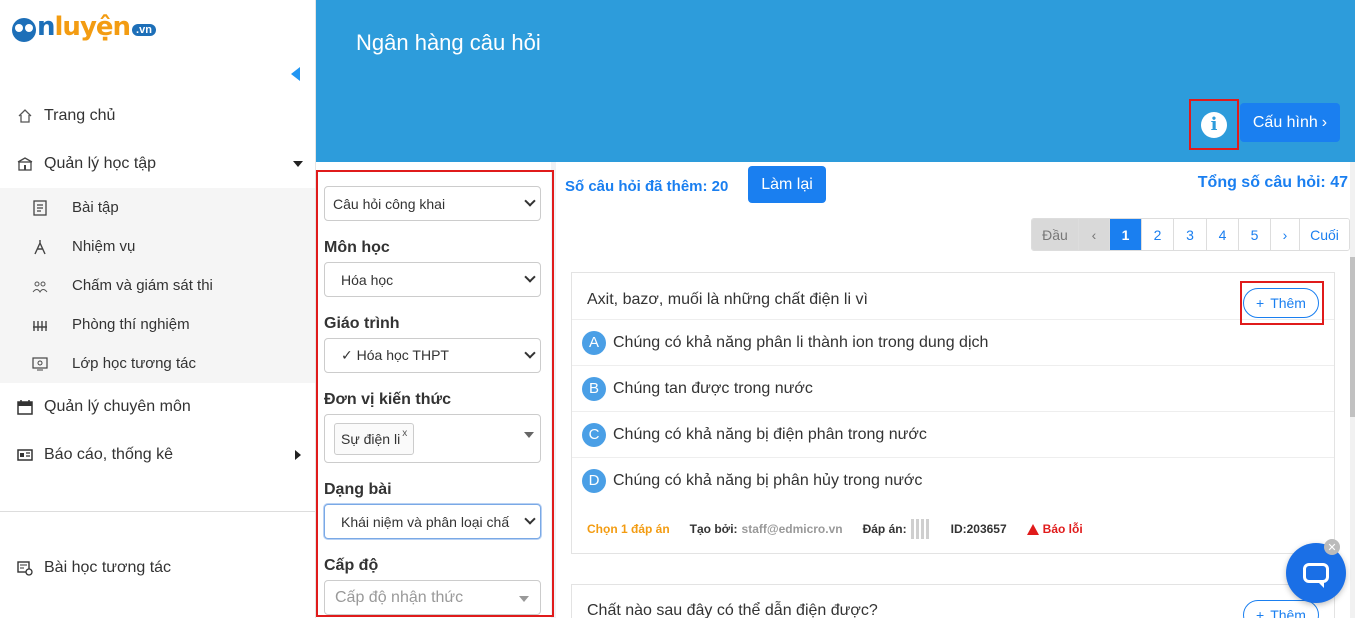  What do you see at coordinates (1324, 234) in the screenshot?
I see `page-last: Cuối` at bounding box center [1324, 234].